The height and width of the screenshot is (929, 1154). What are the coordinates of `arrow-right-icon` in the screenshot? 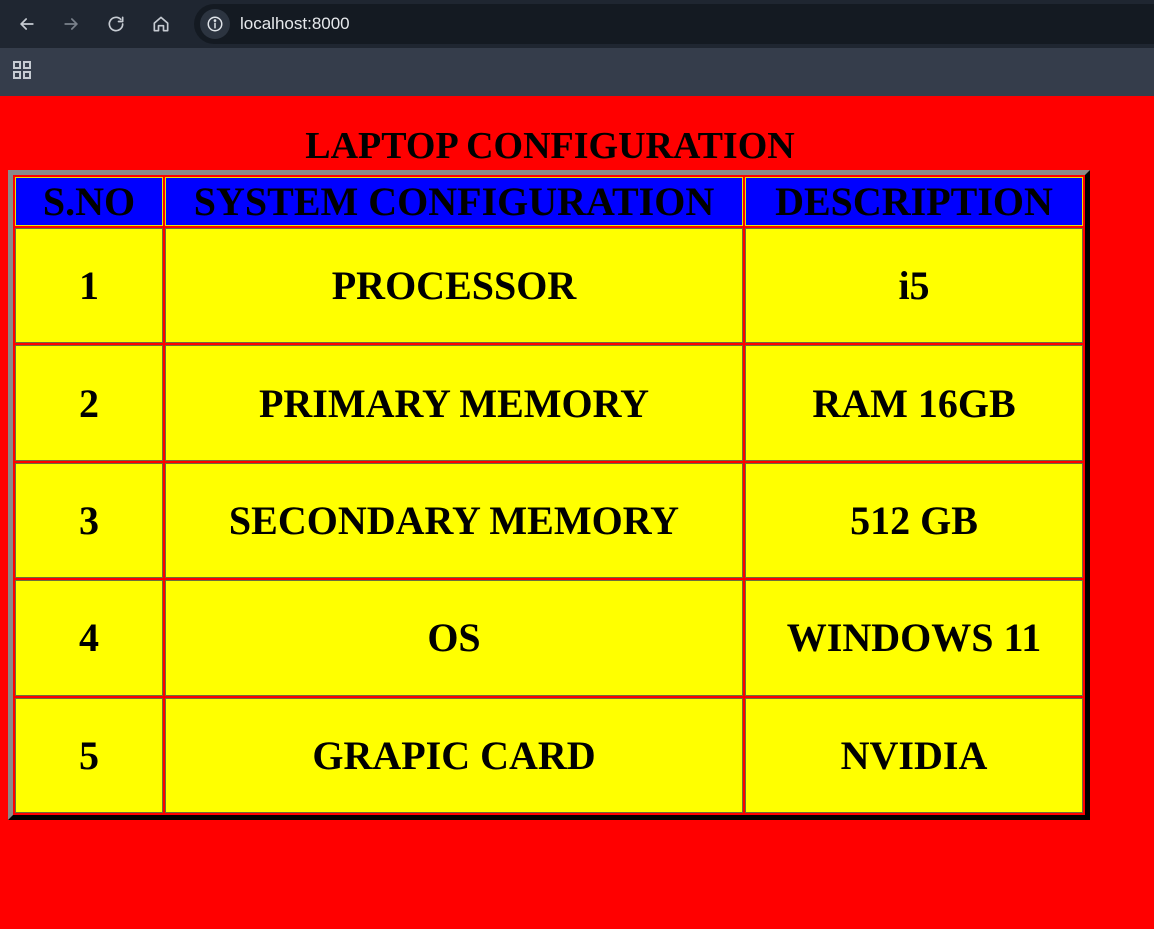 It's located at (71, 24).